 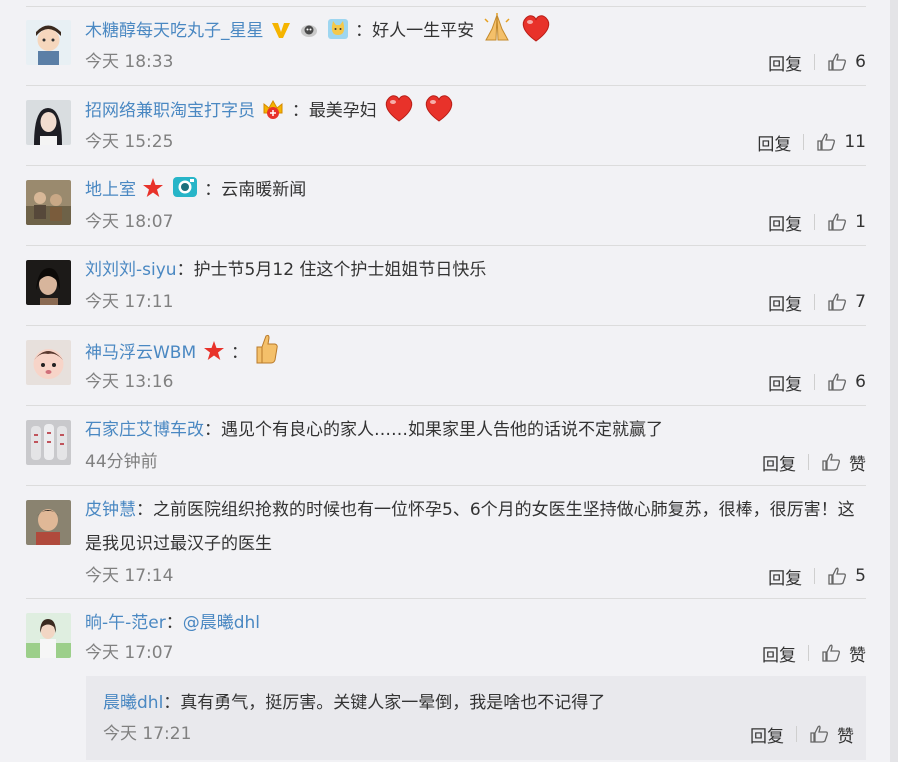 What do you see at coordinates (475, 190) in the screenshot?
I see `comment-line: 地上室 ：云南暖新闻` at bounding box center [475, 190].